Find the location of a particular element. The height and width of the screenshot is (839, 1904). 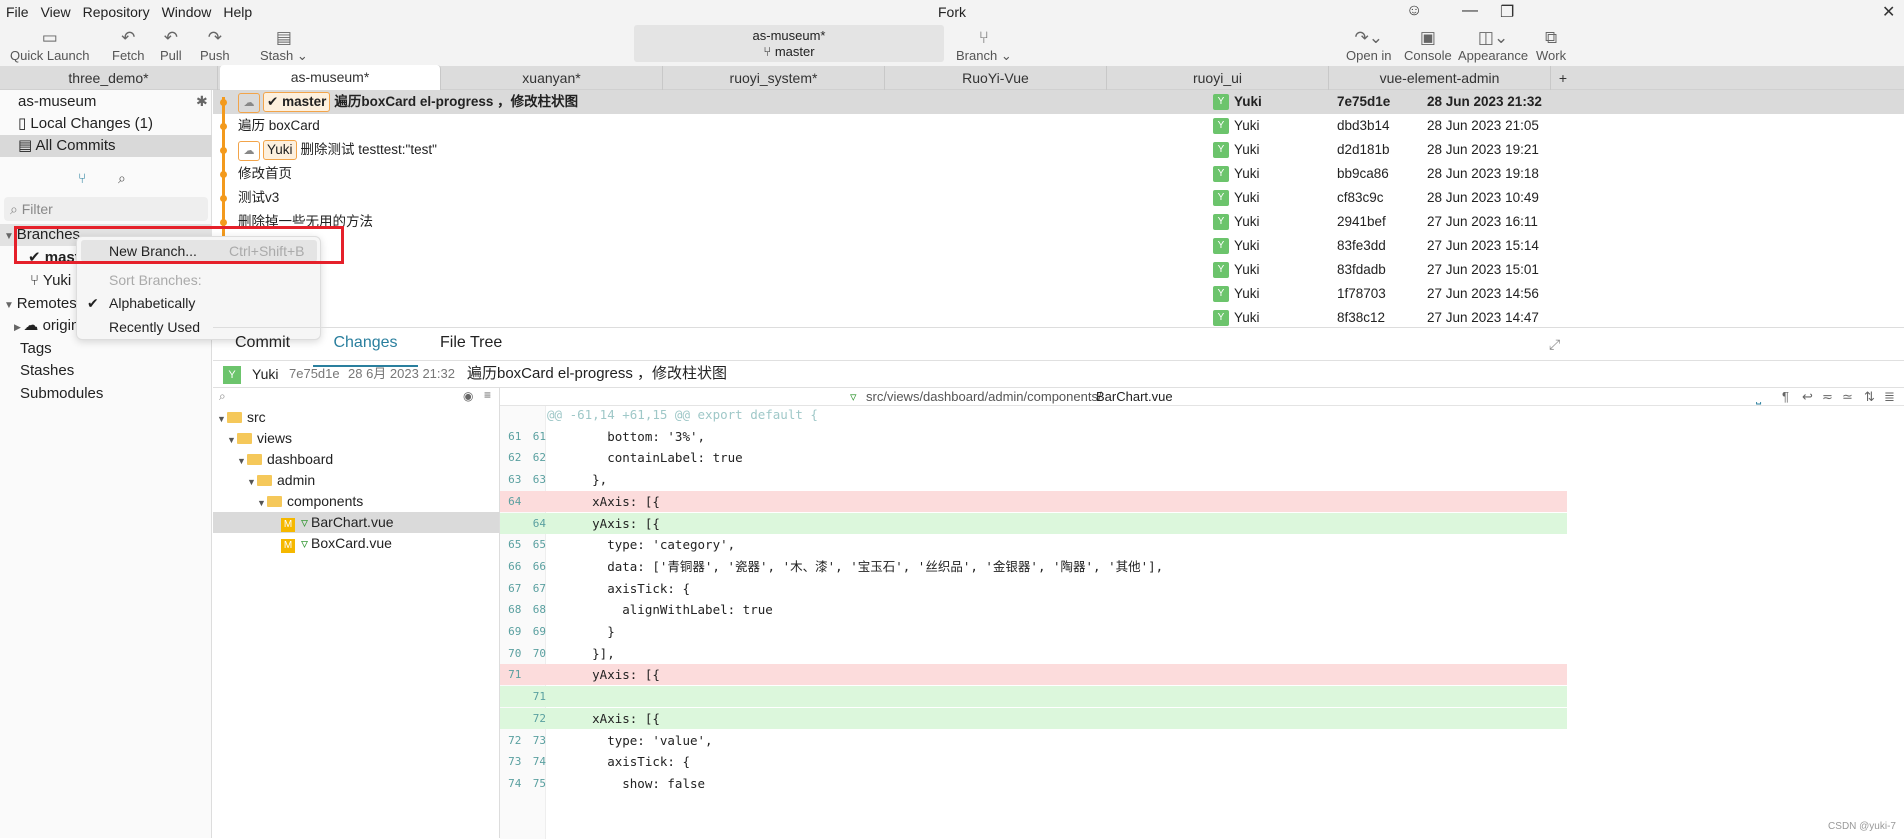

list-options-icon: ≡ is located at coordinates (487, 395).